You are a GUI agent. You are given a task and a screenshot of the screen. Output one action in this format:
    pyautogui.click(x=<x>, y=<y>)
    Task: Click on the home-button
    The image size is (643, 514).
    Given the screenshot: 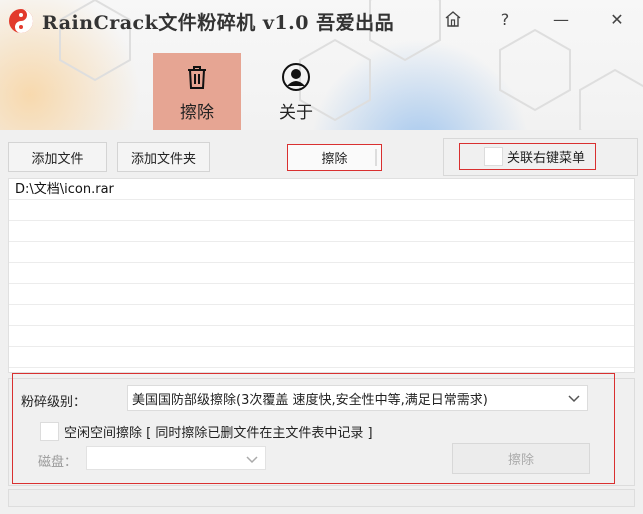 What is the action you would take?
    pyautogui.click(x=453, y=19)
    